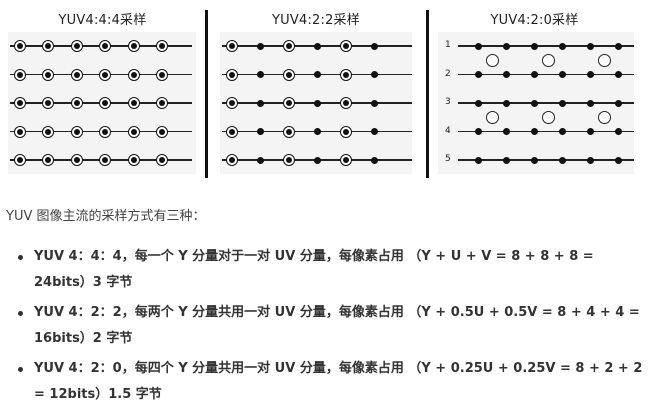 This screenshot has height=412, width=655. What do you see at coordinates (102, 91) in the screenshot?
I see `panel-yuv444: YUV4:4:4采样` at bounding box center [102, 91].